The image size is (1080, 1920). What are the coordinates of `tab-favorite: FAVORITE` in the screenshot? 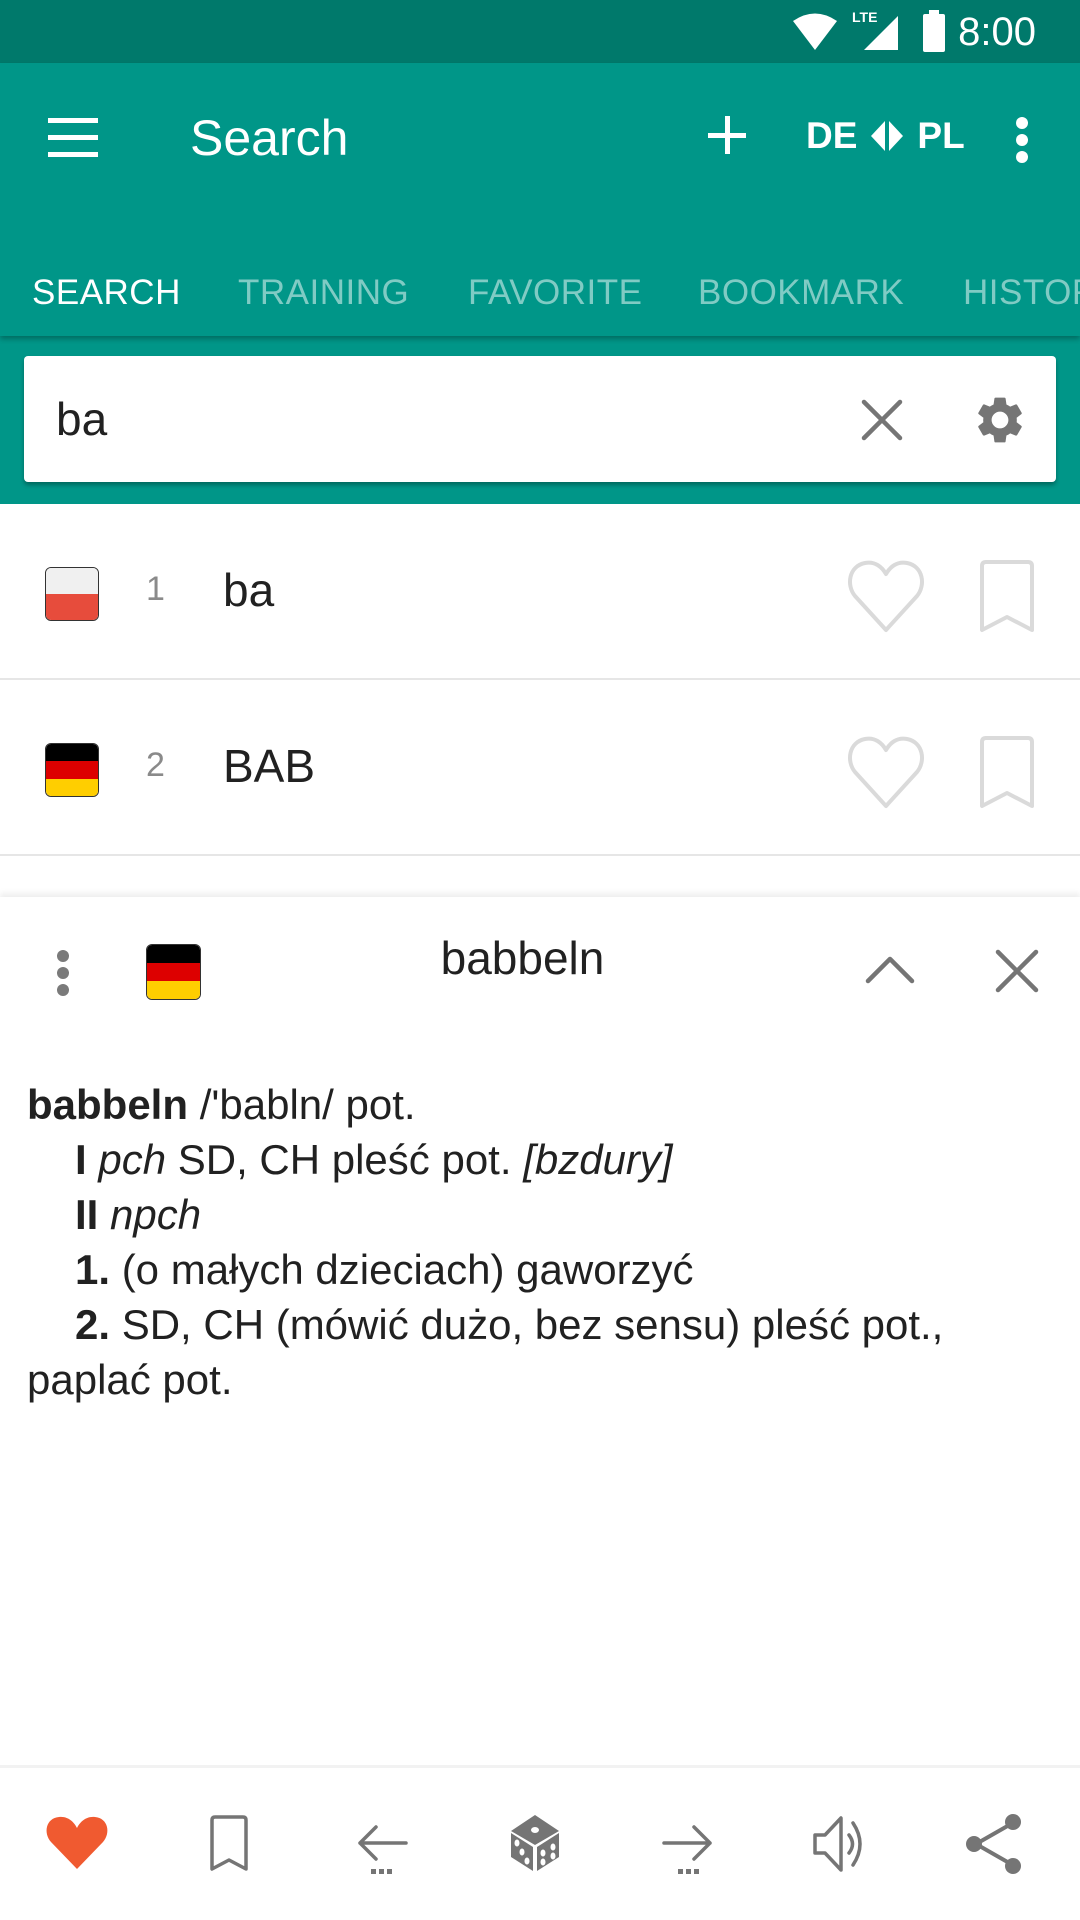 It's located at (555, 293).